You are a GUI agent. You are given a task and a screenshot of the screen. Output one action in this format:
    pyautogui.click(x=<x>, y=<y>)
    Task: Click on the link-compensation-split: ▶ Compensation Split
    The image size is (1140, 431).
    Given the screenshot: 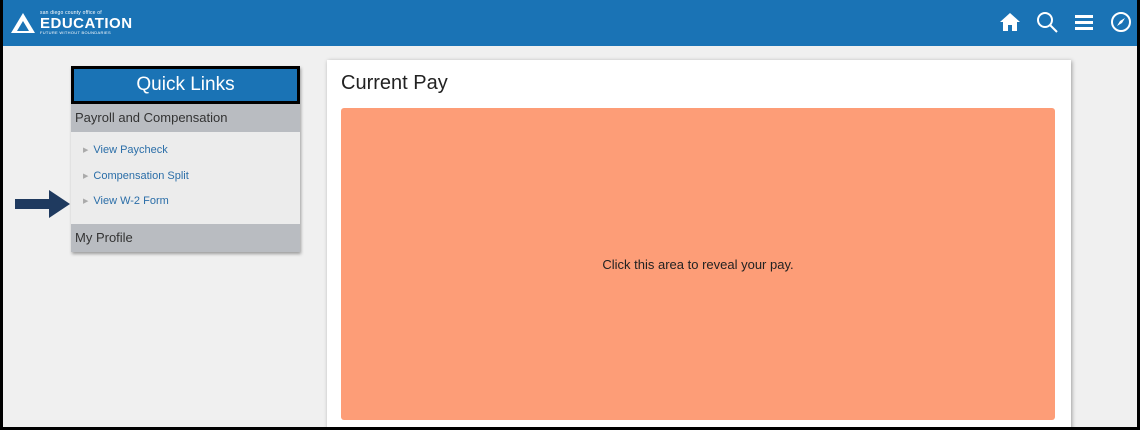 What is the action you would take?
    pyautogui.click(x=136, y=176)
    